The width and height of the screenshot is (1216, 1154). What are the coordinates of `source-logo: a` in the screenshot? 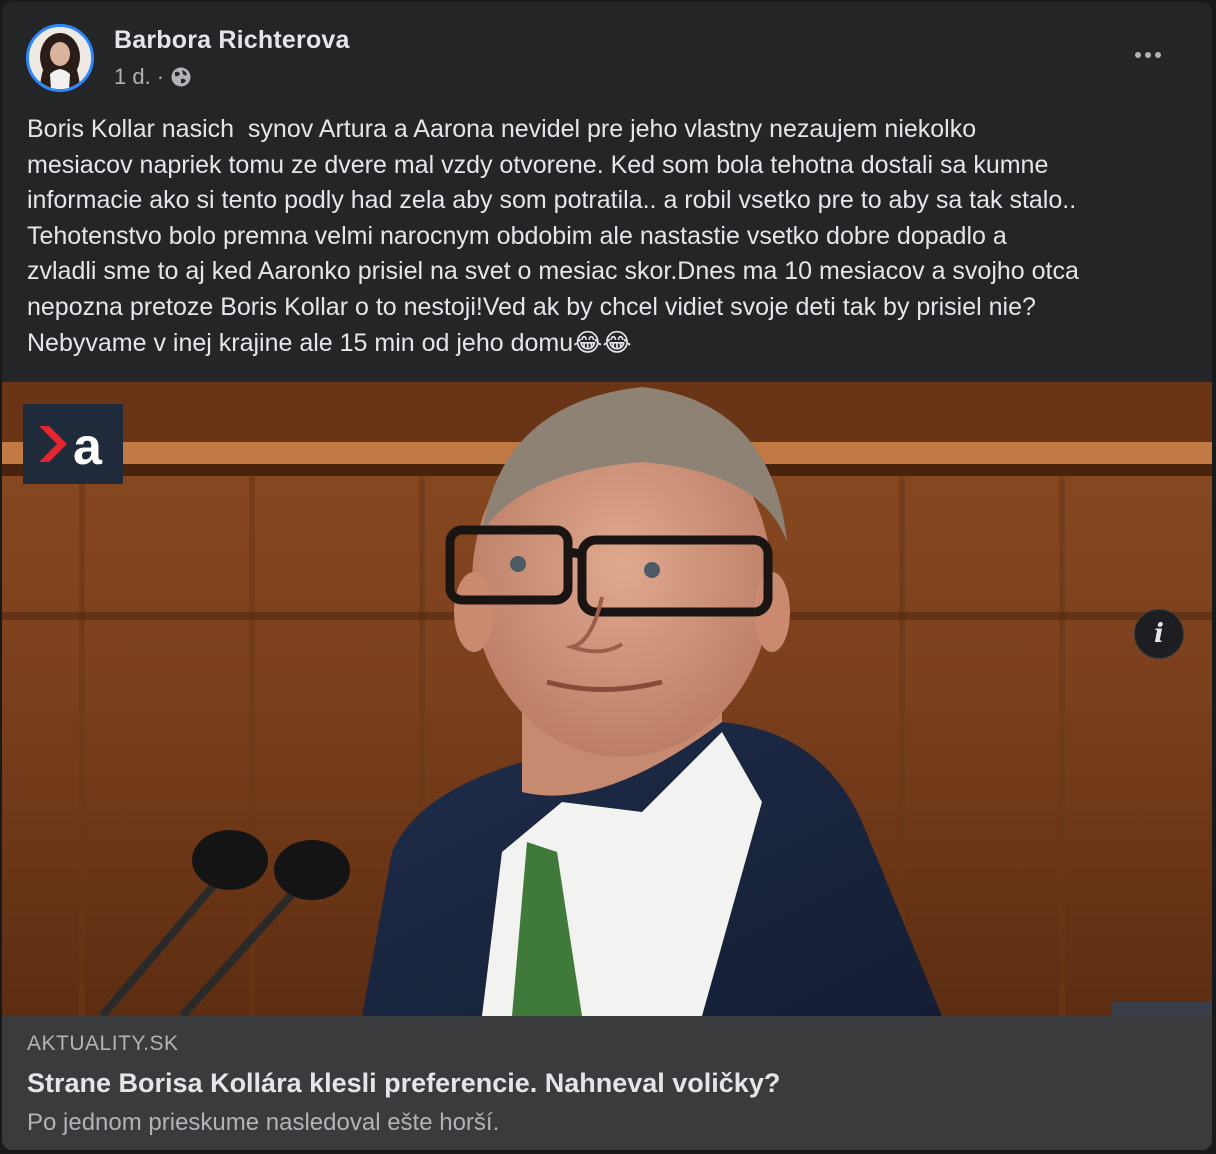 It's located at (73, 444).